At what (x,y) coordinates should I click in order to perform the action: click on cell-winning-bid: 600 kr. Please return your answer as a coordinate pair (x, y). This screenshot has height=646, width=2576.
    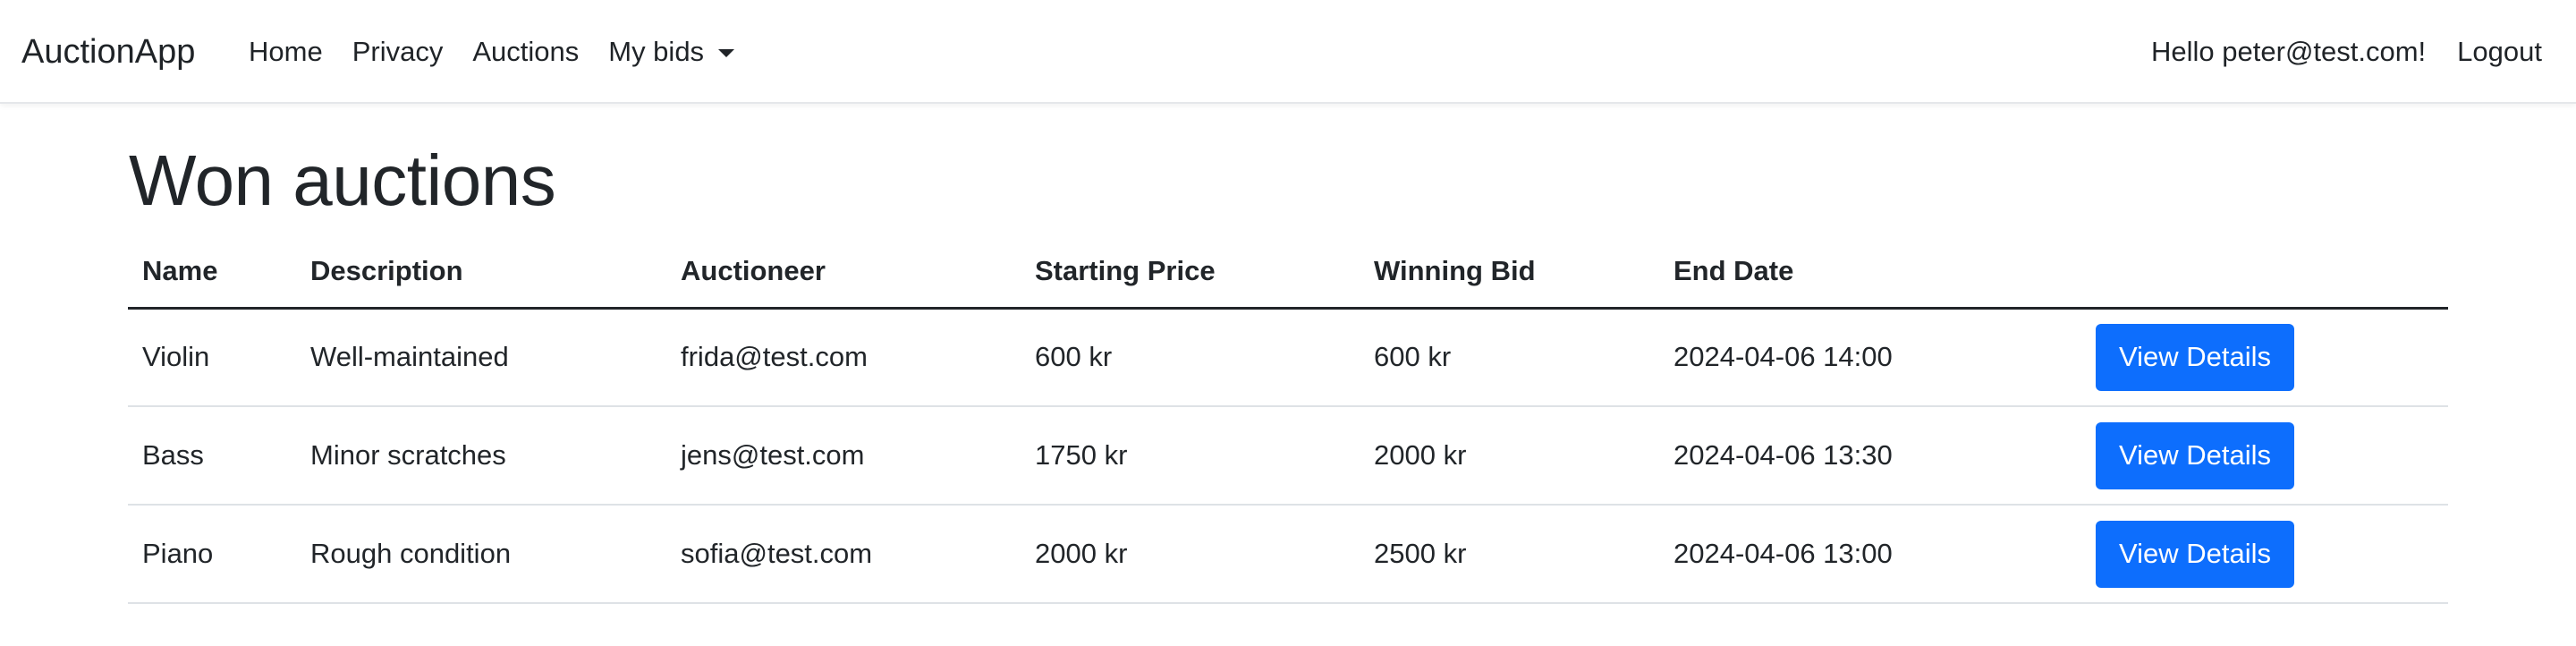
    Looking at the image, I should click on (1509, 357).